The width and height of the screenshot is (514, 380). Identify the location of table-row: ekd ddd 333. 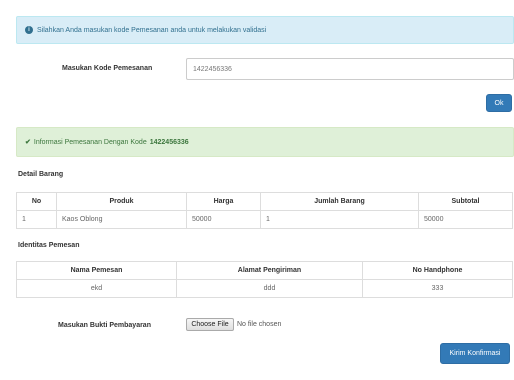
(264, 288).